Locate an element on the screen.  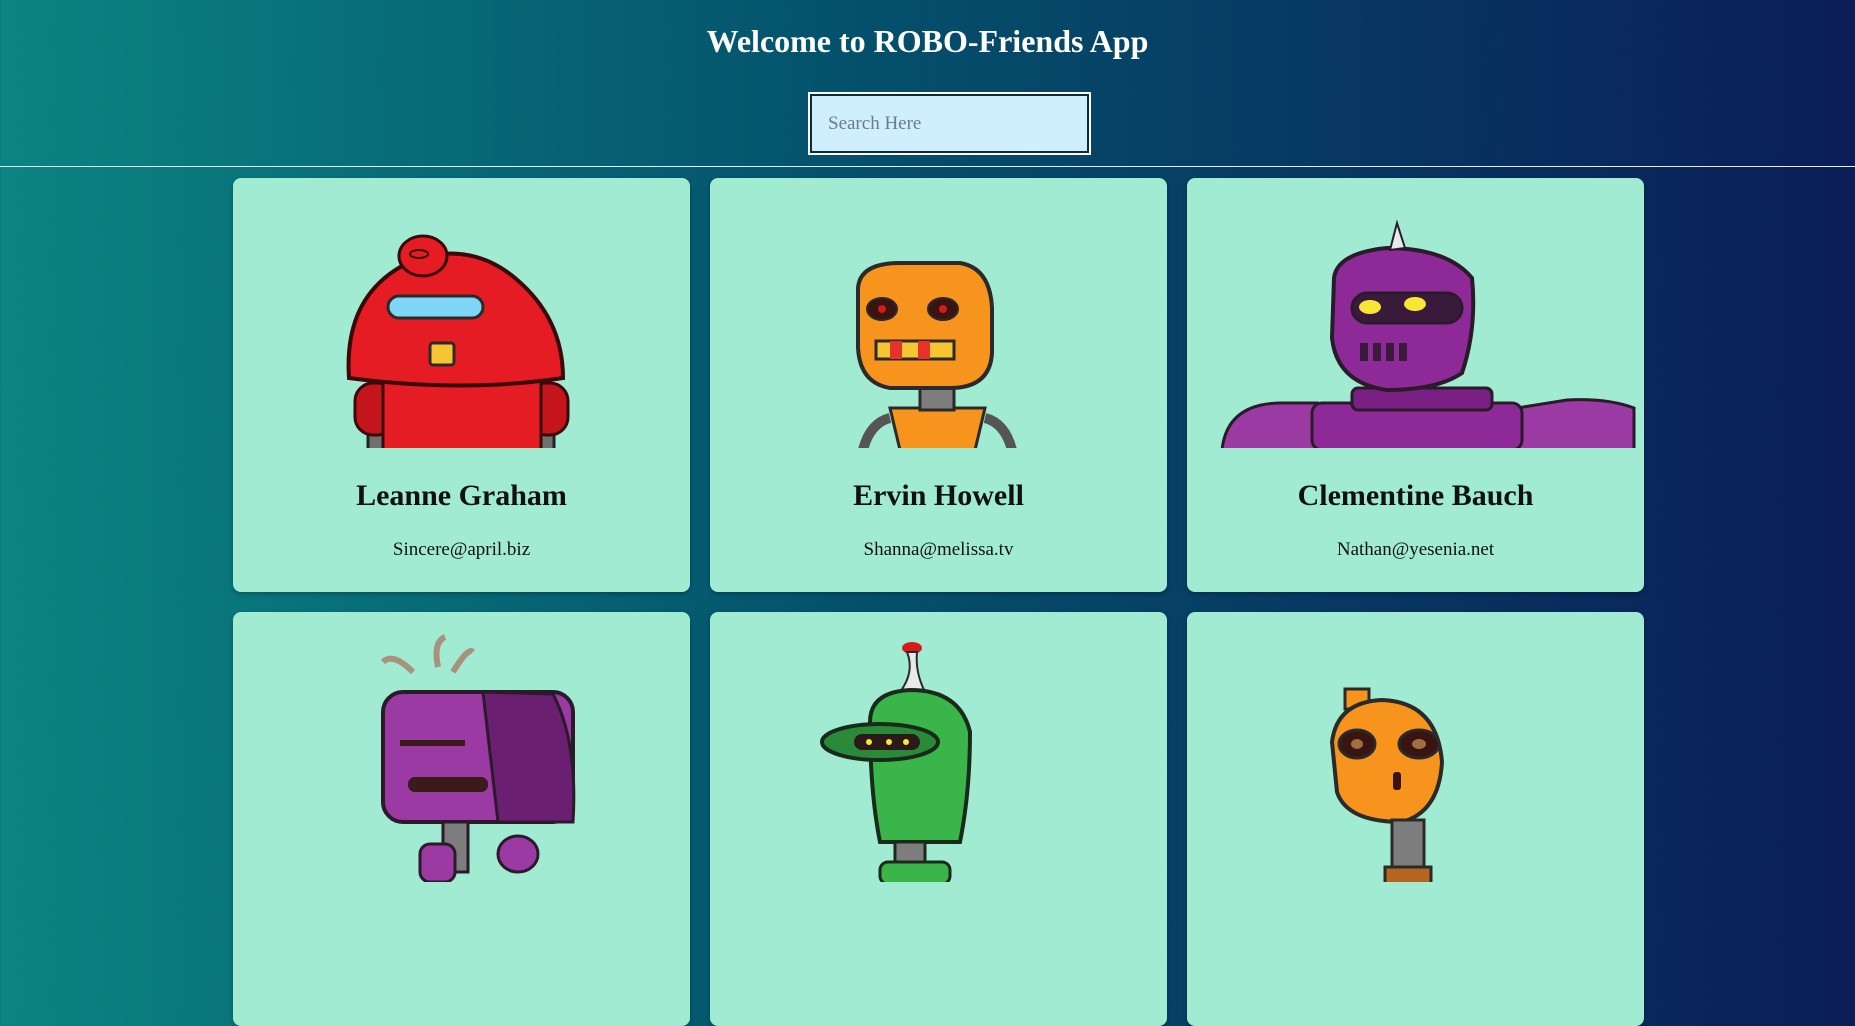
robot-name: Ervin Howell is located at coordinates (938, 495).